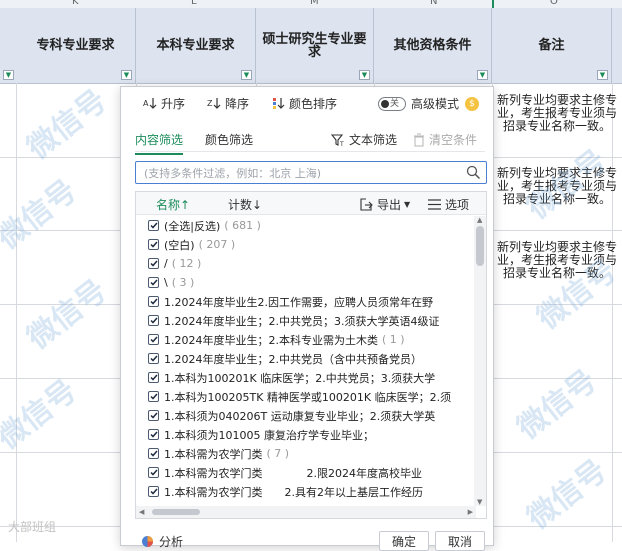  I want to click on clear-condition-button: 清空条件, so click(445, 139).